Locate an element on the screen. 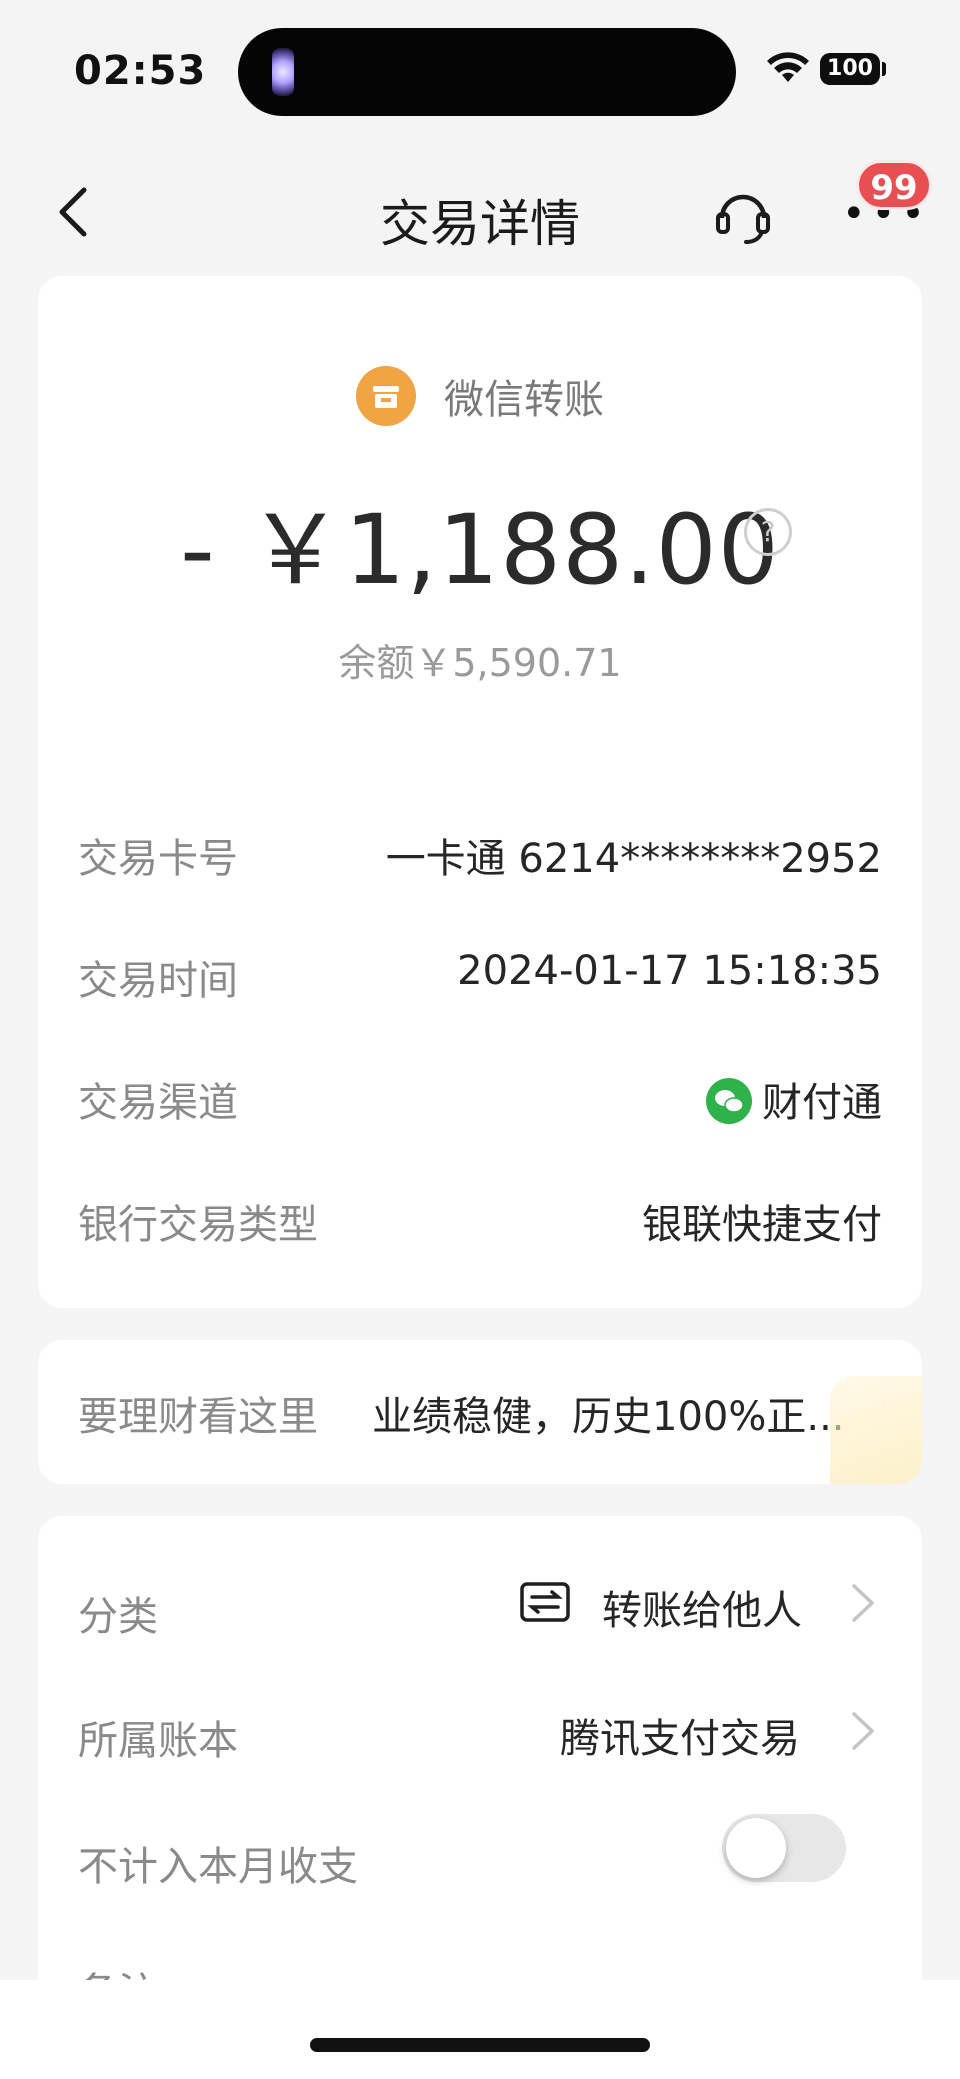 This screenshot has width=960, height=2079. exclude-label: 不计入本月收支 is located at coordinates (218, 1867).